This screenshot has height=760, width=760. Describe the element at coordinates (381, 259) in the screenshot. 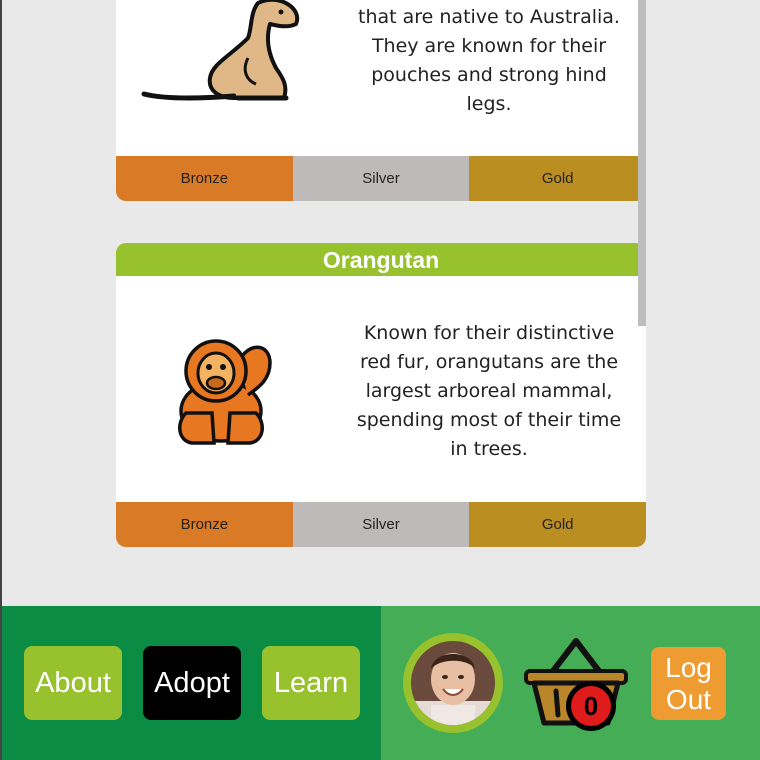

I see `card-title: Orangutan` at that location.